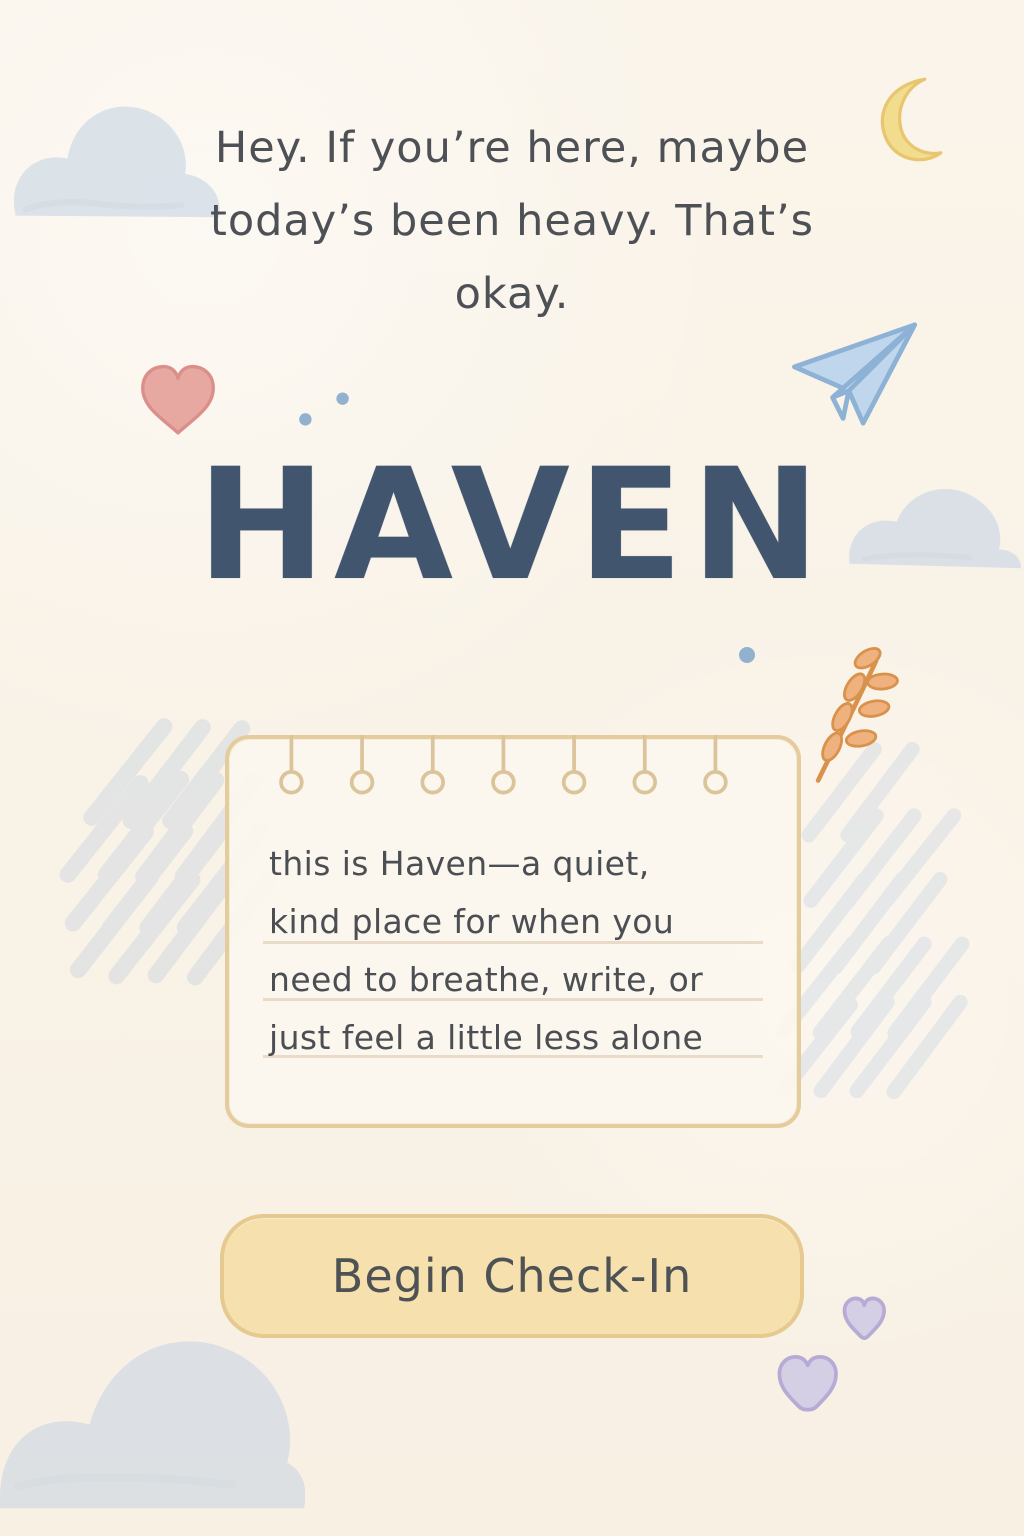 The height and width of the screenshot is (1536, 1024). I want to click on paper-plane-icon, so click(855, 374).